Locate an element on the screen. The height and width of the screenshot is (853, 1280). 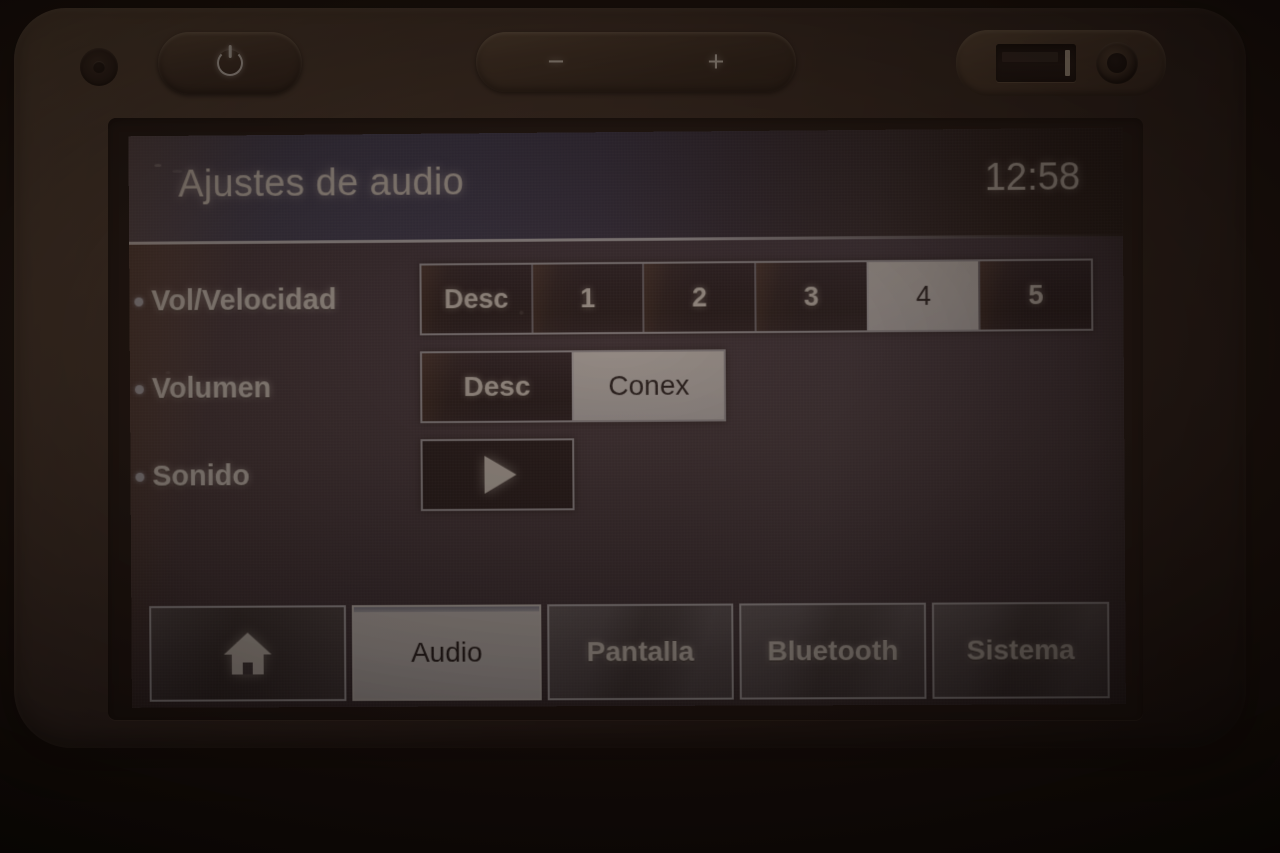
segment-1: 1 is located at coordinates (586, 298).